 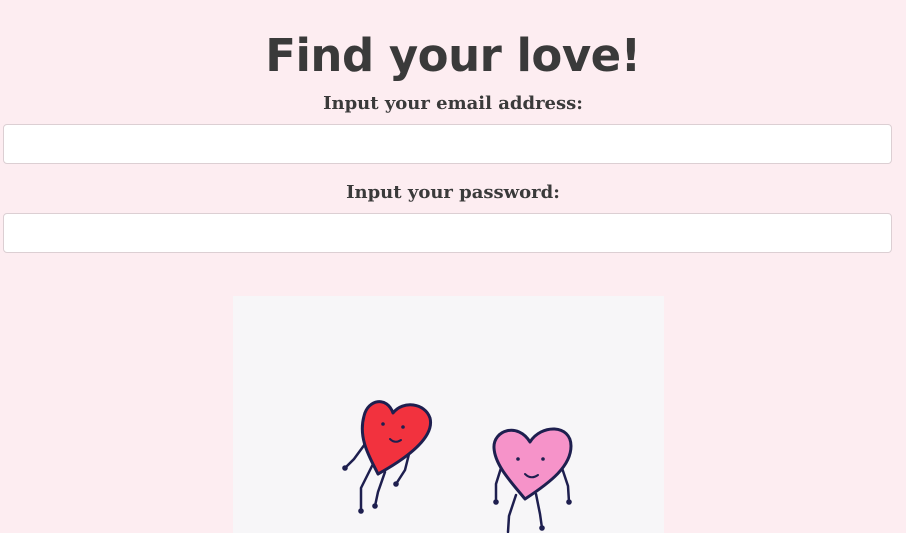 What do you see at coordinates (453, 55) in the screenshot?
I see `page-title: Find your love!` at bounding box center [453, 55].